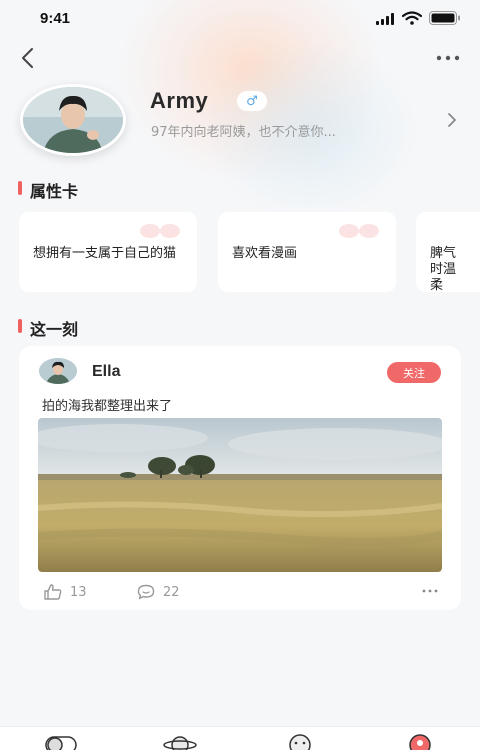 The image size is (480, 750). What do you see at coordinates (414, 372) in the screenshot?
I see `follow-button: 关注` at bounding box center [414, 372].